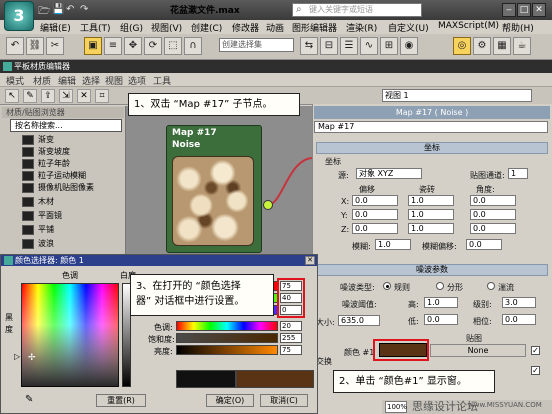  Describe the element at coordinates (291, 326) in the screenshot. I see `hue-spinner: 20` at that location.